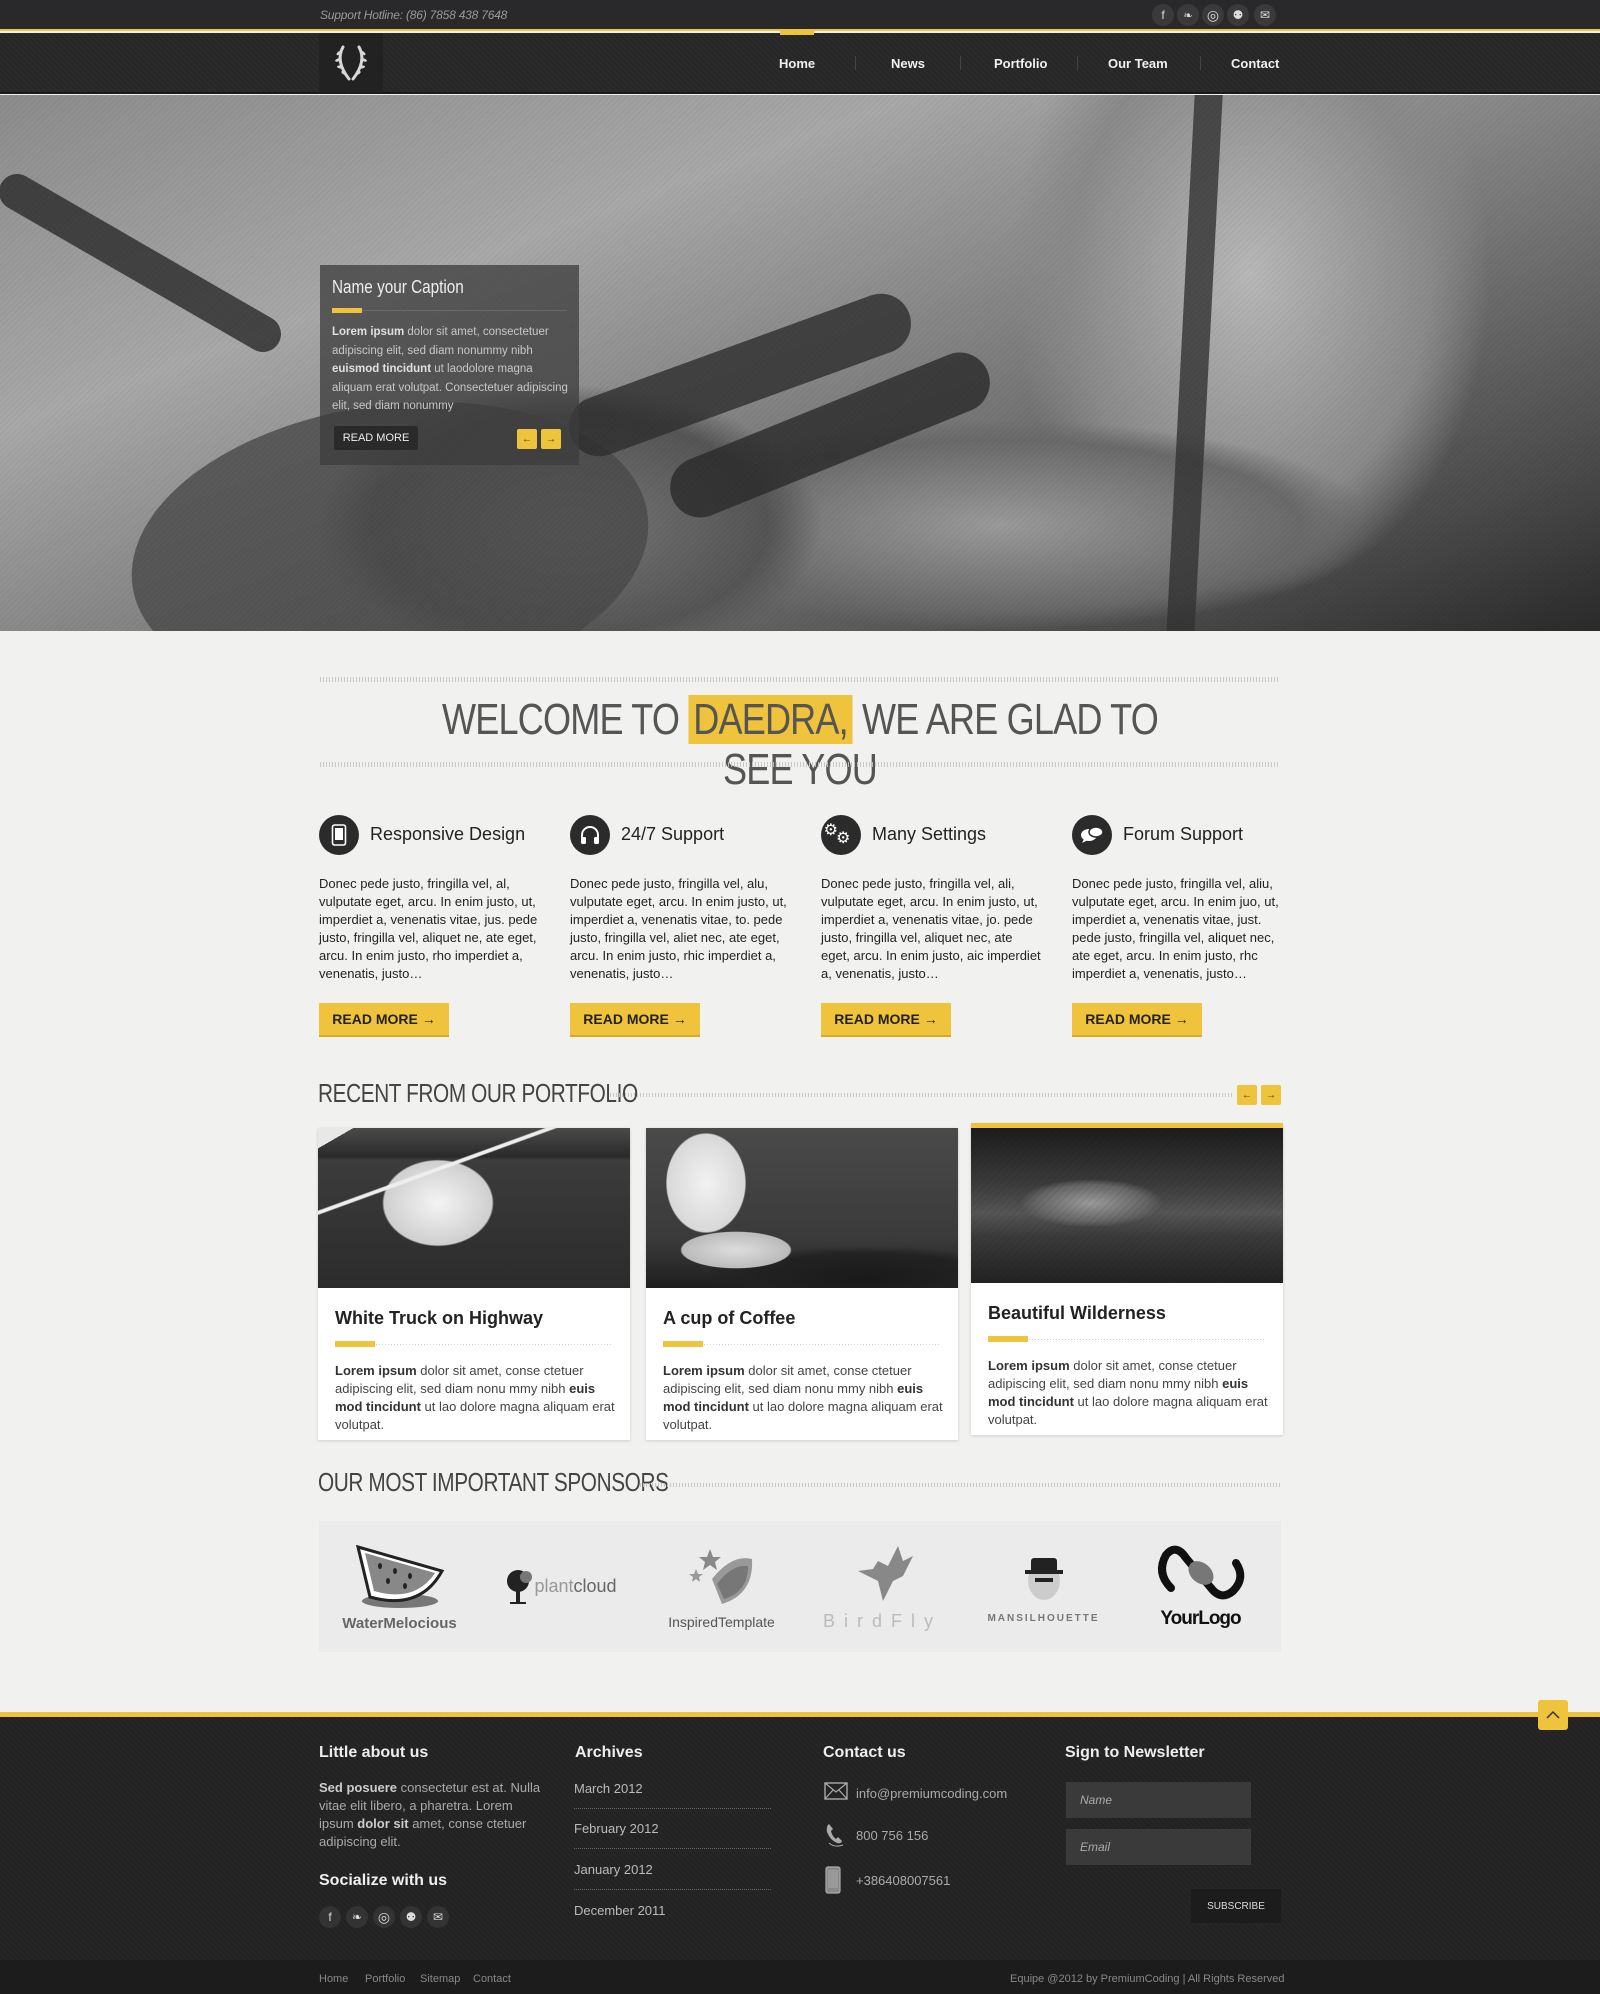 The width and height of the screenshot is (1600, 1994). What do you see at coordinates (383, 1880) in the screenshot?
I see `footer-social-title: Socialize with us` at bounding box center [383, 1880].